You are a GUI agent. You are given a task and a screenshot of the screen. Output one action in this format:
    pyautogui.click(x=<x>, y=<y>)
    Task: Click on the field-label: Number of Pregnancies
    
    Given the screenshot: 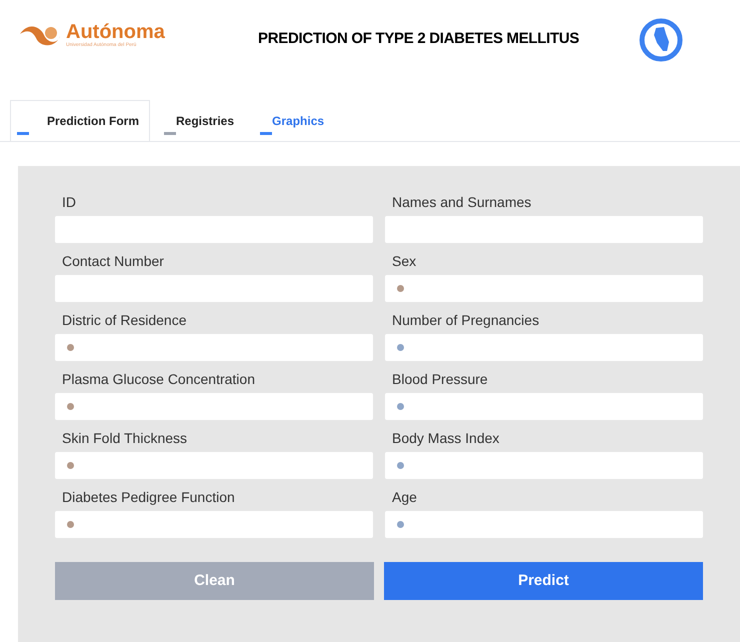 What is the action you would take?
    pyautogui.click(x=465, y=319)
    